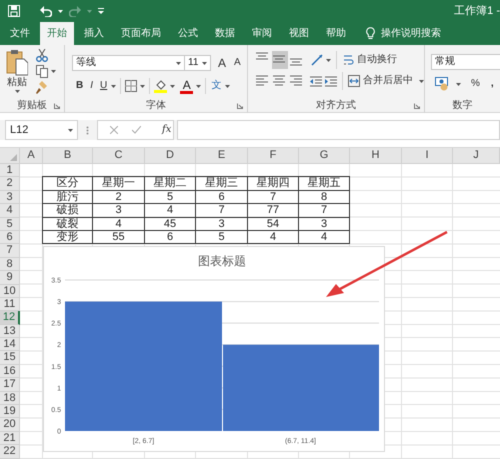 The width and height of the screenshot is (500, 459). I want to click on font-size-dropdown: 11, so click(197, 63).